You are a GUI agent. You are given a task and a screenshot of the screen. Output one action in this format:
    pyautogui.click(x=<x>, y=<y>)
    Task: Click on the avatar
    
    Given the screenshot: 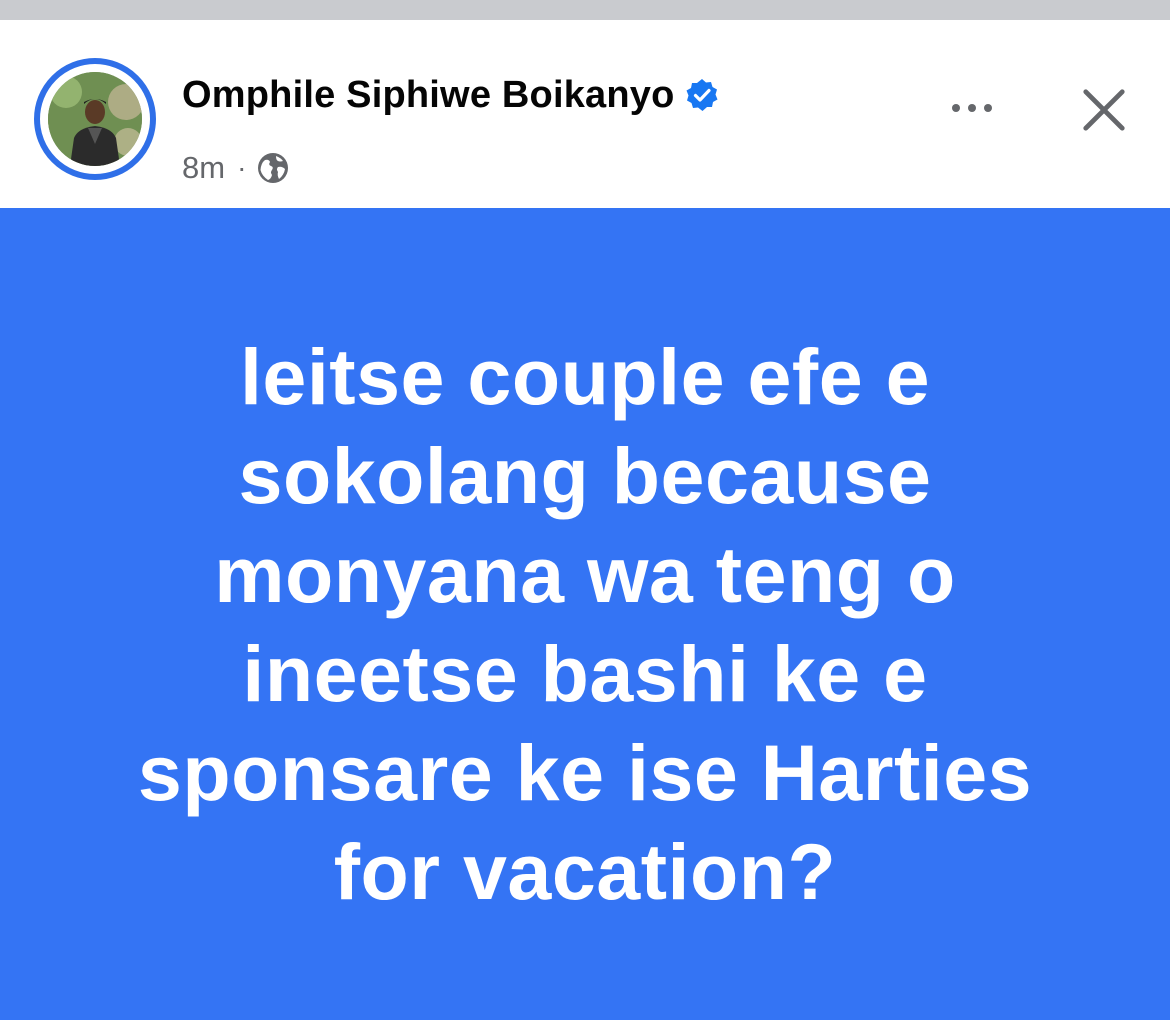 What is the action you would take?
    pyautogui.click(x=95, y=119)
    